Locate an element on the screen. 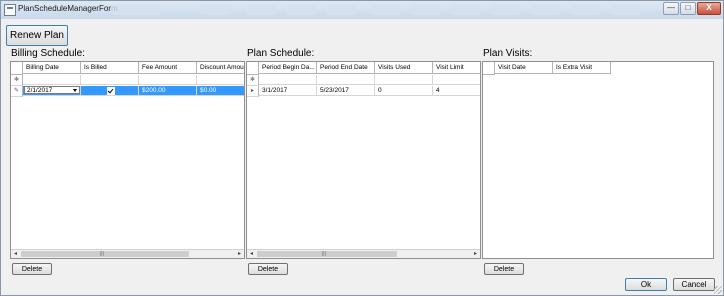 This screenshot has width=724, height=296. column-header-is-billed: Is Billed is located at coordinates (110, 68).